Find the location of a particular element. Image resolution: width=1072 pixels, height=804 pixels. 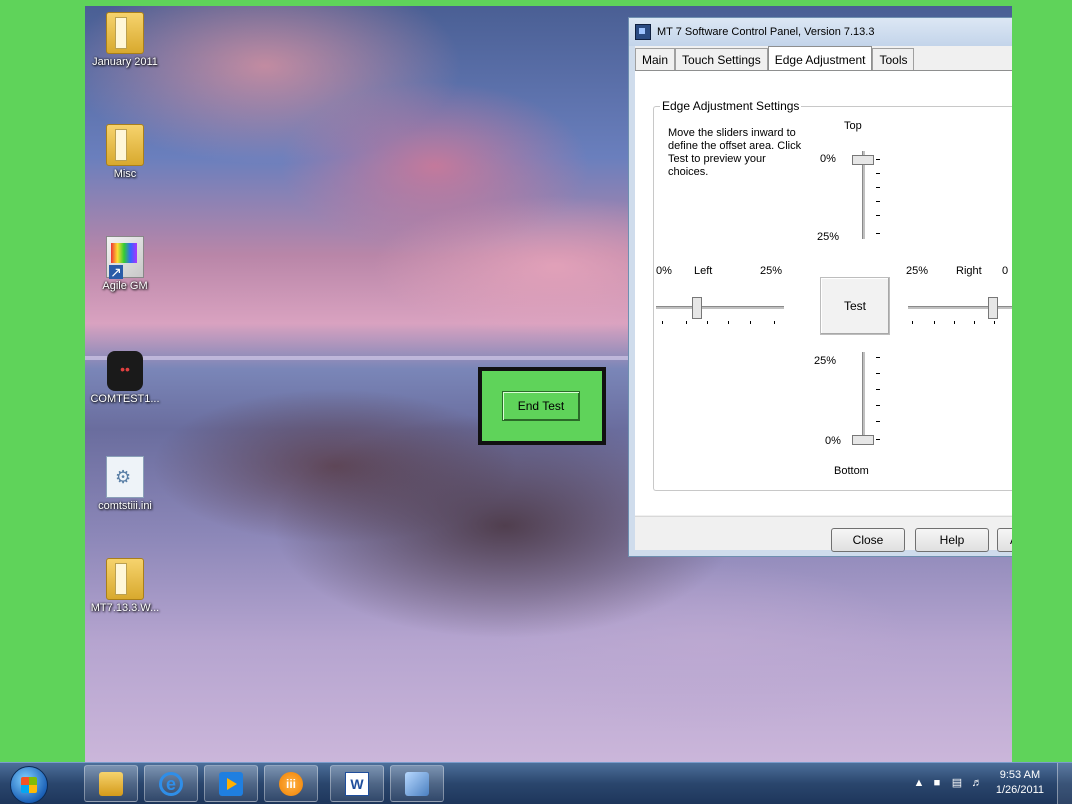

desktop-icon-agile-gm: Agile GM is located at coordinates (125, 264).